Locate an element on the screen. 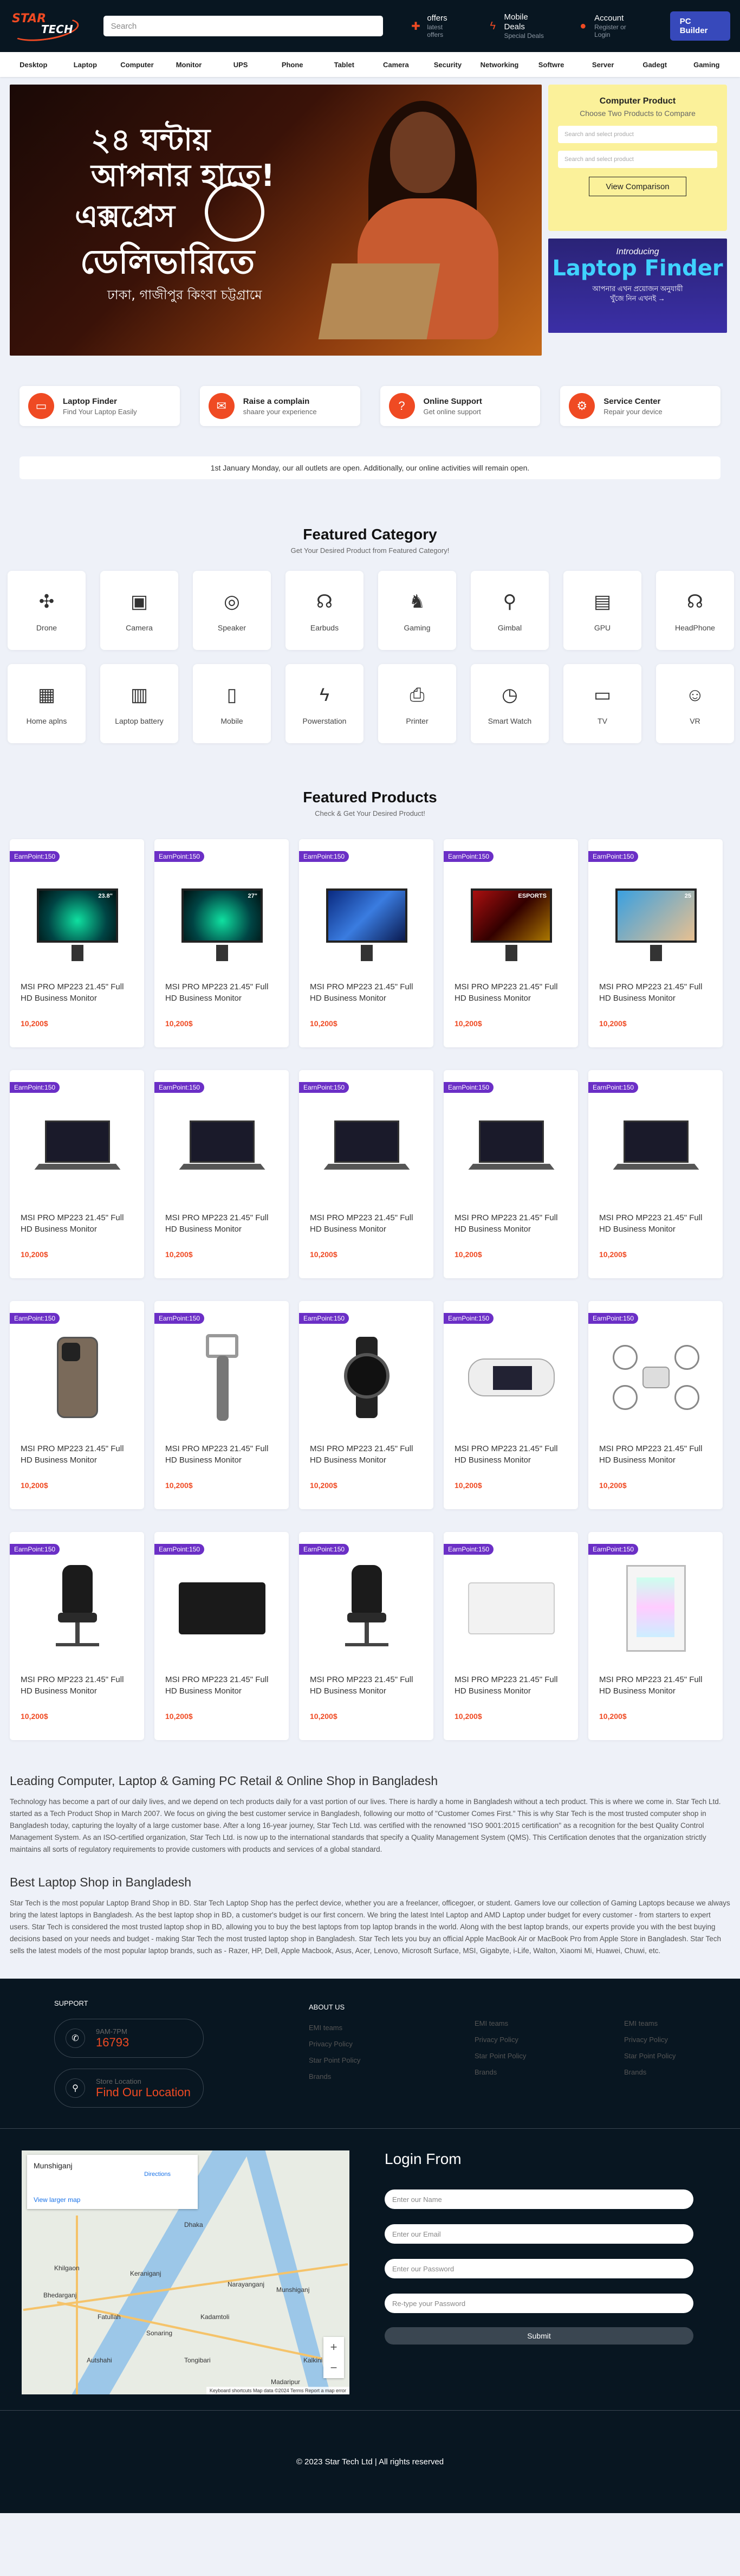 Image resolution: width=740 pixels, height=2576 pixels. category-card: ▯ Mobile is located at coordinates (232, 703).